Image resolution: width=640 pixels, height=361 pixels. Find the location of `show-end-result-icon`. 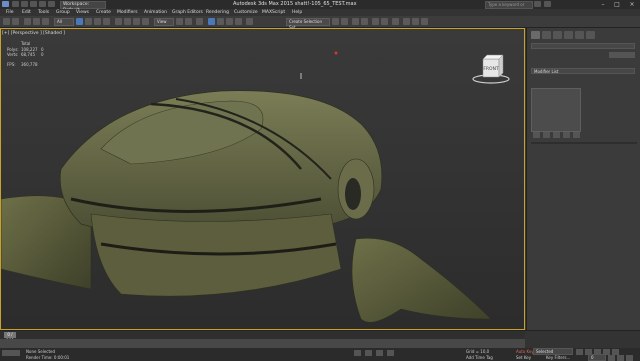

show-end-result-icon is located at coordinates (546, 135).